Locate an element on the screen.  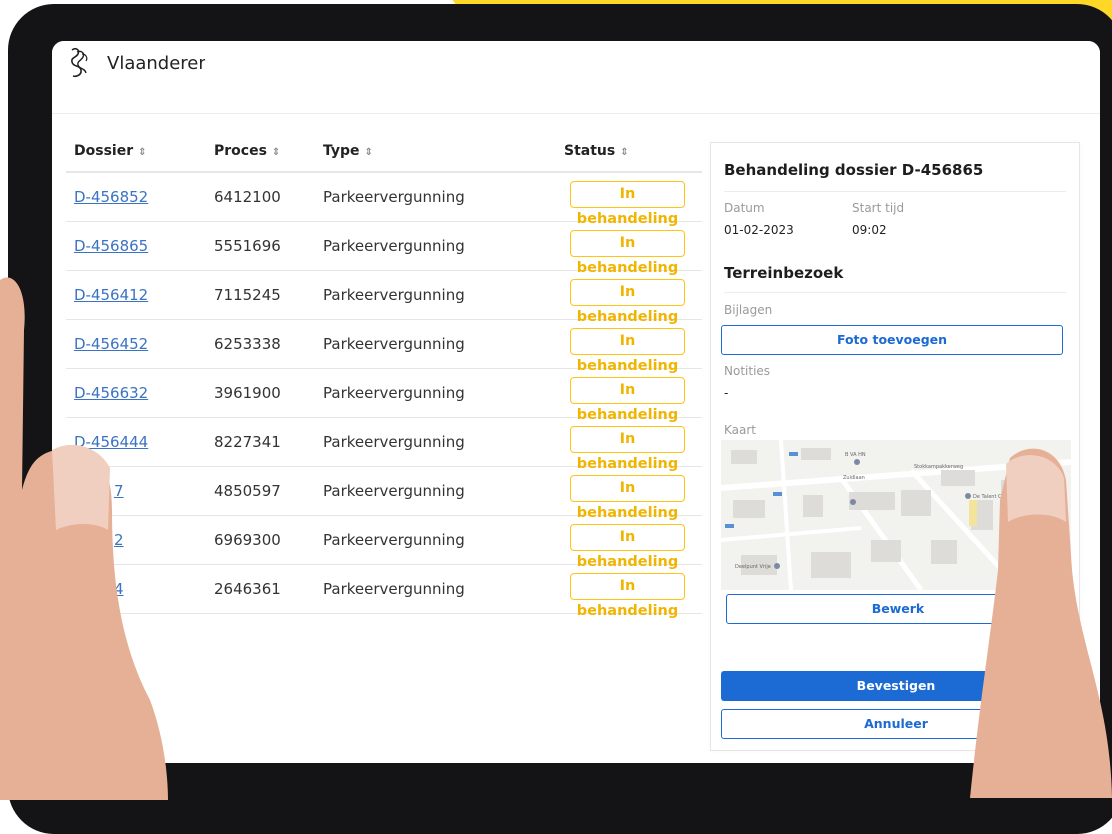
column-header-status: Status ⇕ is located at coordinates (596, 151).